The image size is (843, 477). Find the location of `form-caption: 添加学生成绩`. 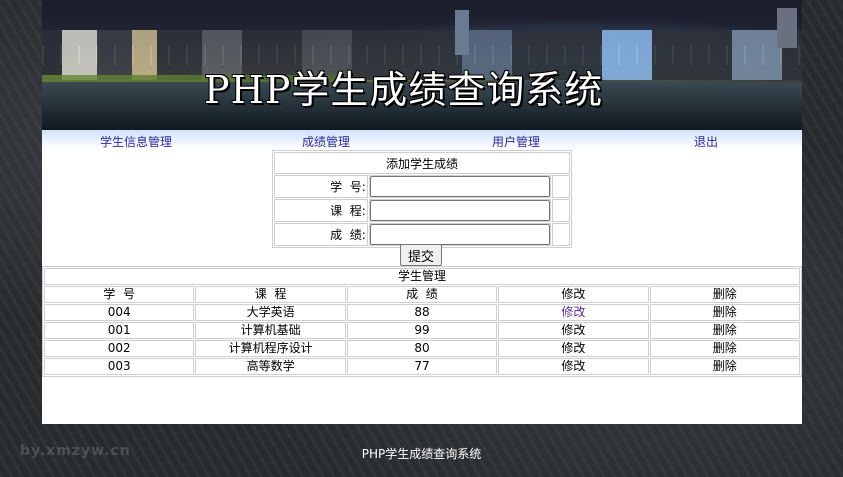

form-caption: 添加学生成绩 is located at coordinates (422, 163).